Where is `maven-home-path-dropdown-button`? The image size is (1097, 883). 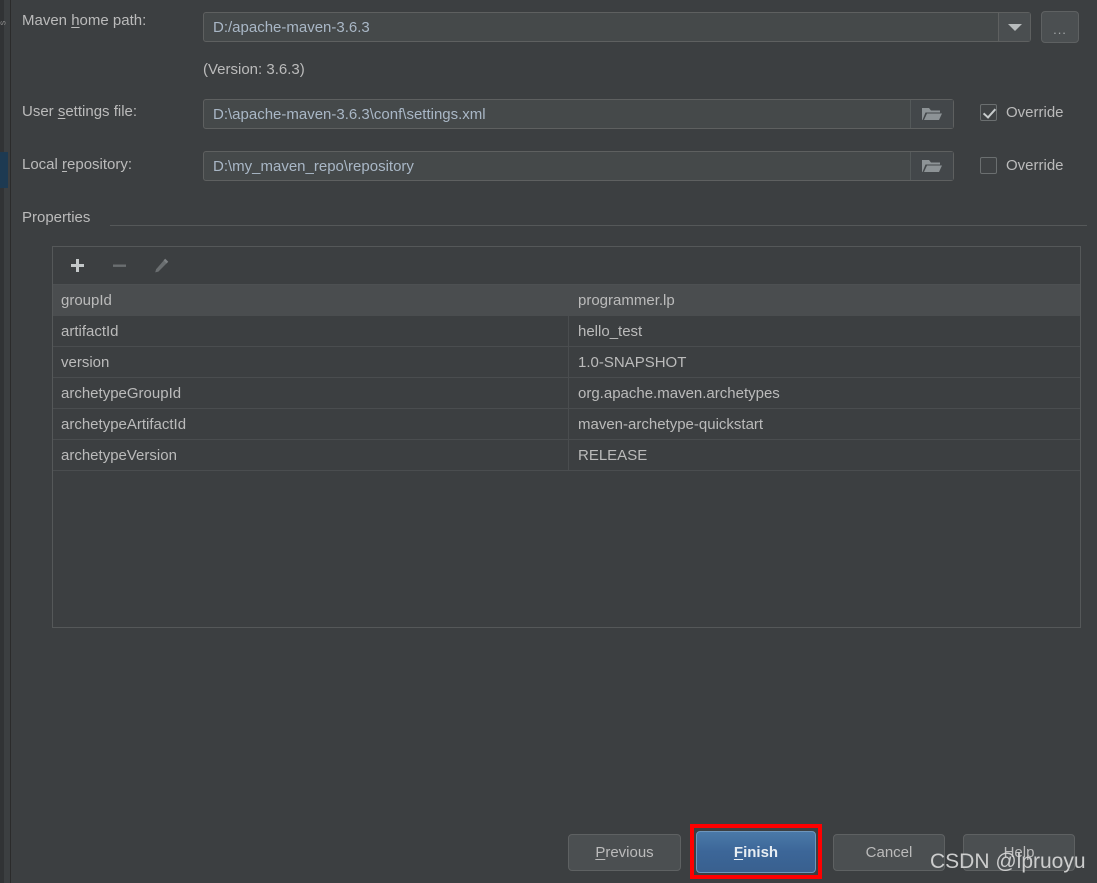 maven-home-path-dropdown-button is located at coordinates (1014, 27).